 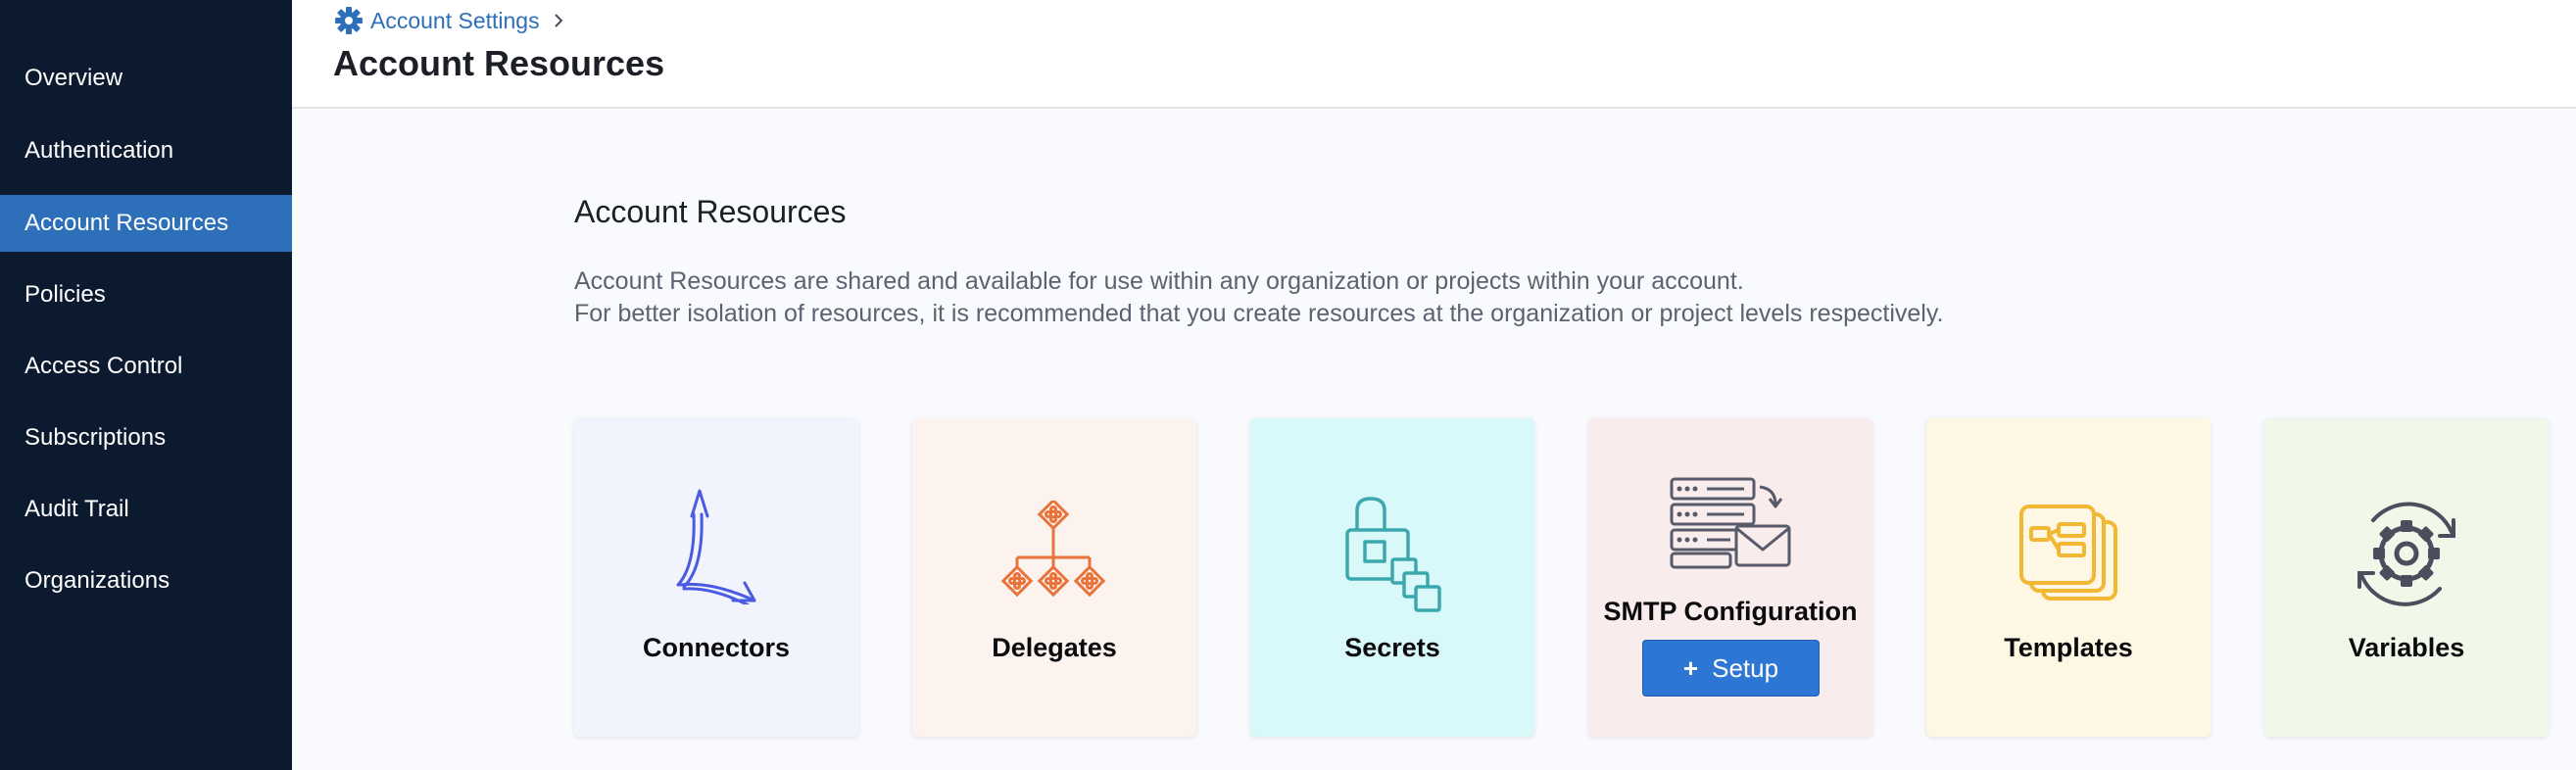 What do you see at coordinates (499, 63) in the screenshot?
I see `page-title: Account Resources` at bounding box center [499, 63].